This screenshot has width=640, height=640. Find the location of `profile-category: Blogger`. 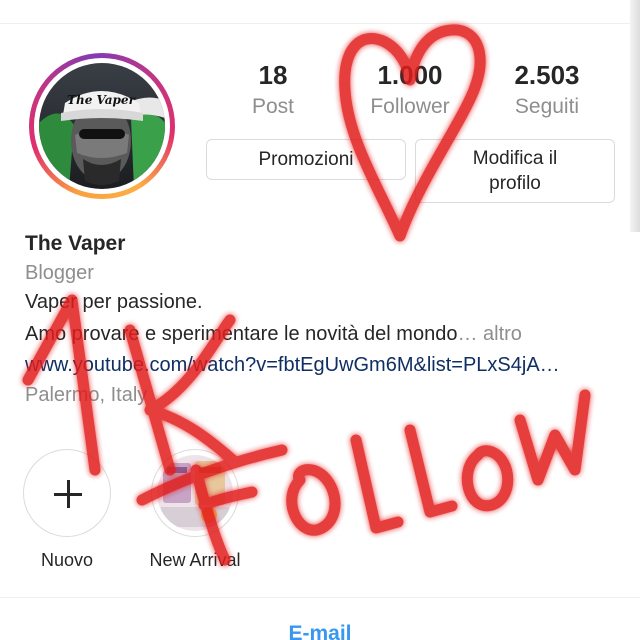

profile-category: Blogger is located at coordinates (59, 273).